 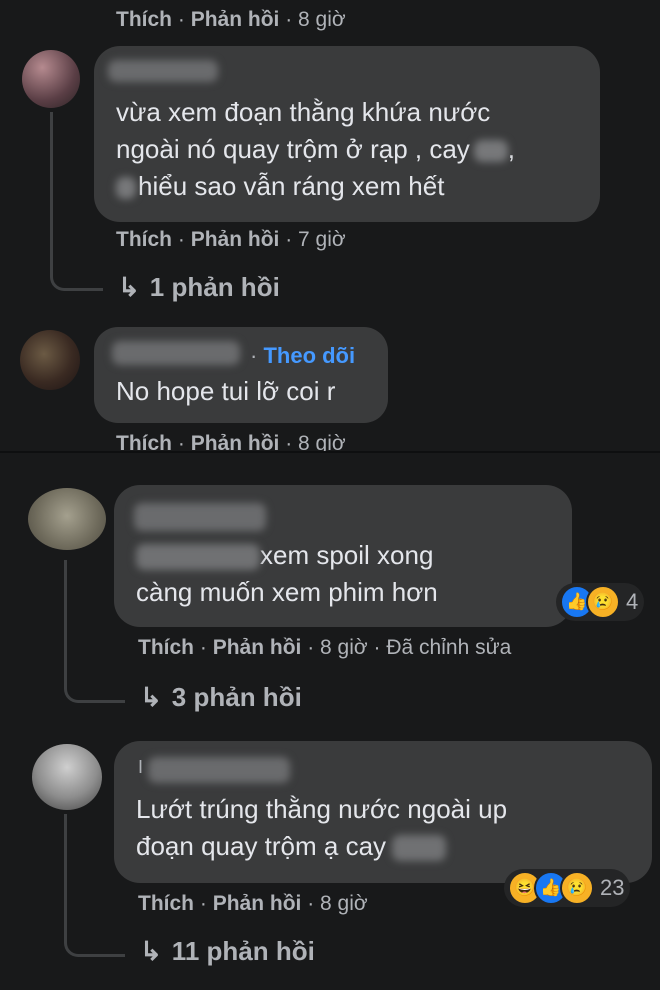 What do you see at coordinates (287, 573) in the screenshot?
I see `comment-text: xem spoil xong càng muốn xem phim hơn` at bounding box center [287, 573].